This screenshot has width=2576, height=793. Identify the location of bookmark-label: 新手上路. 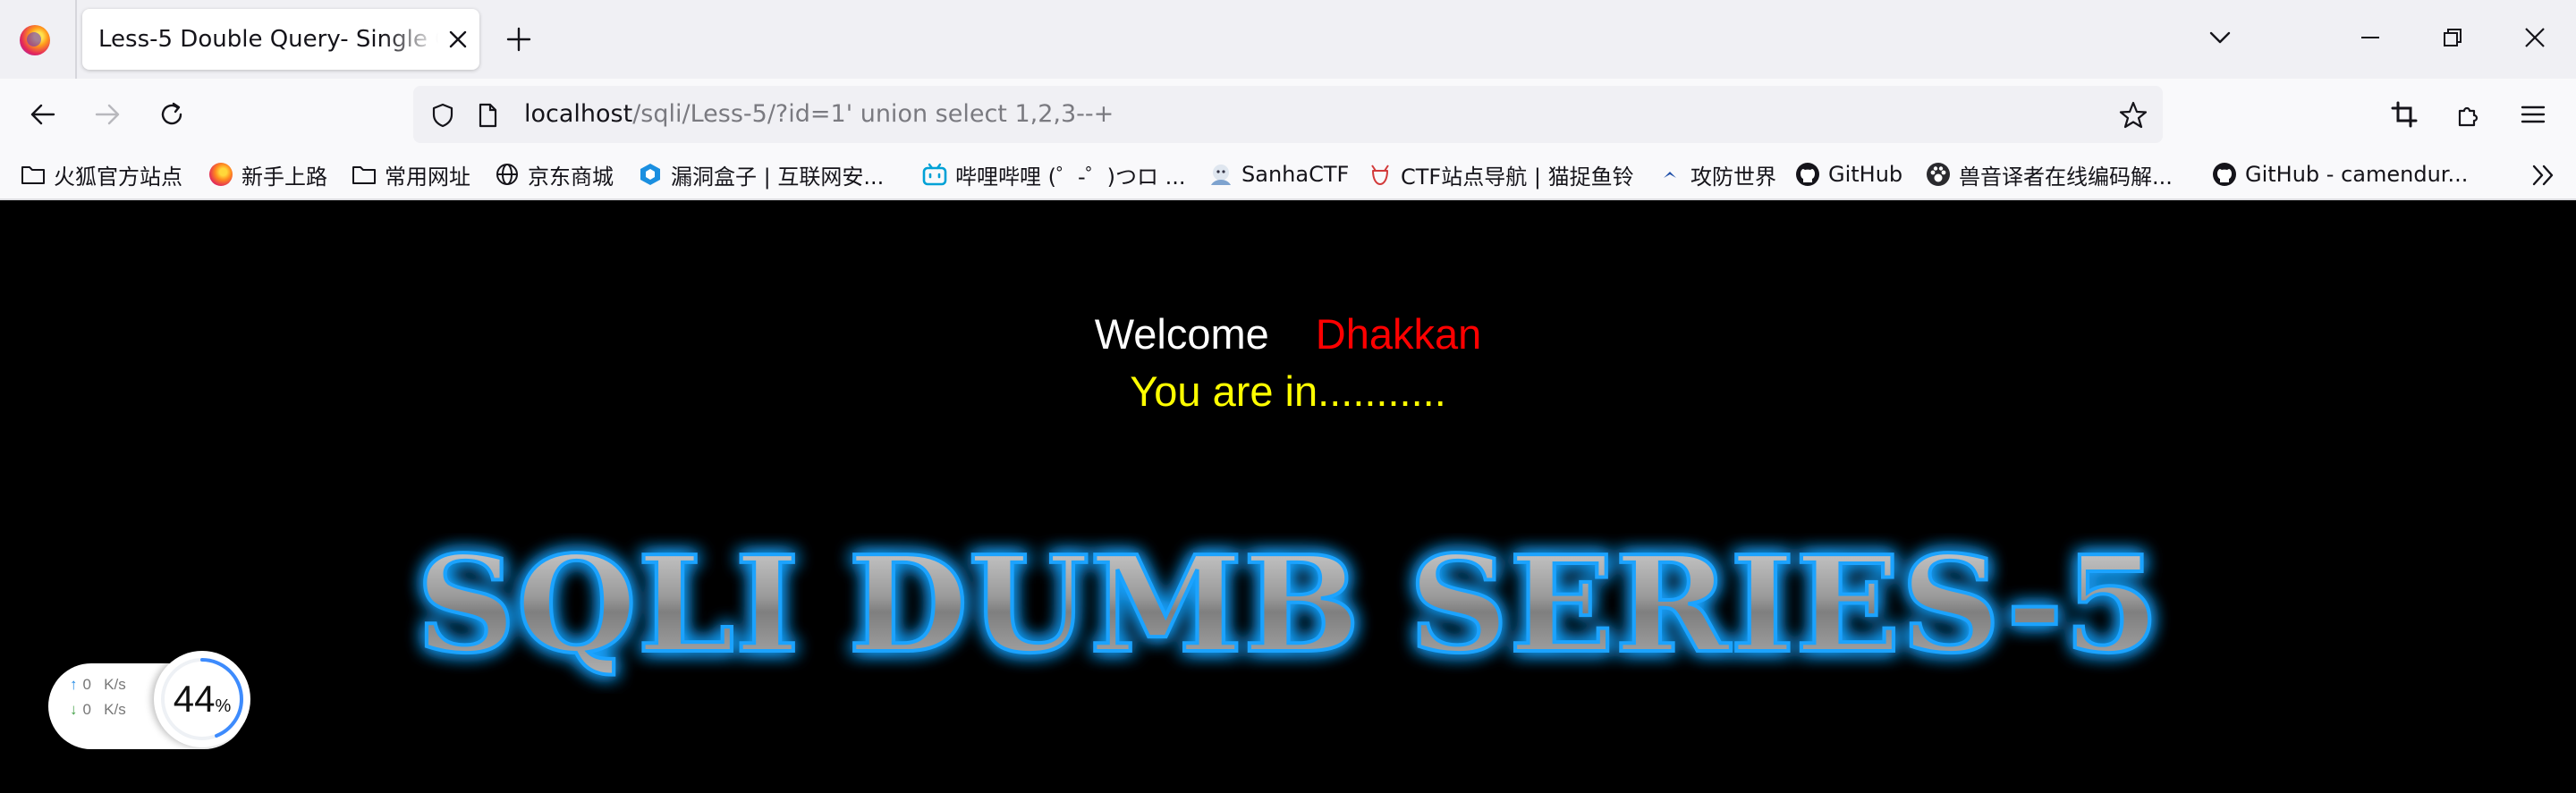
(284, 177).